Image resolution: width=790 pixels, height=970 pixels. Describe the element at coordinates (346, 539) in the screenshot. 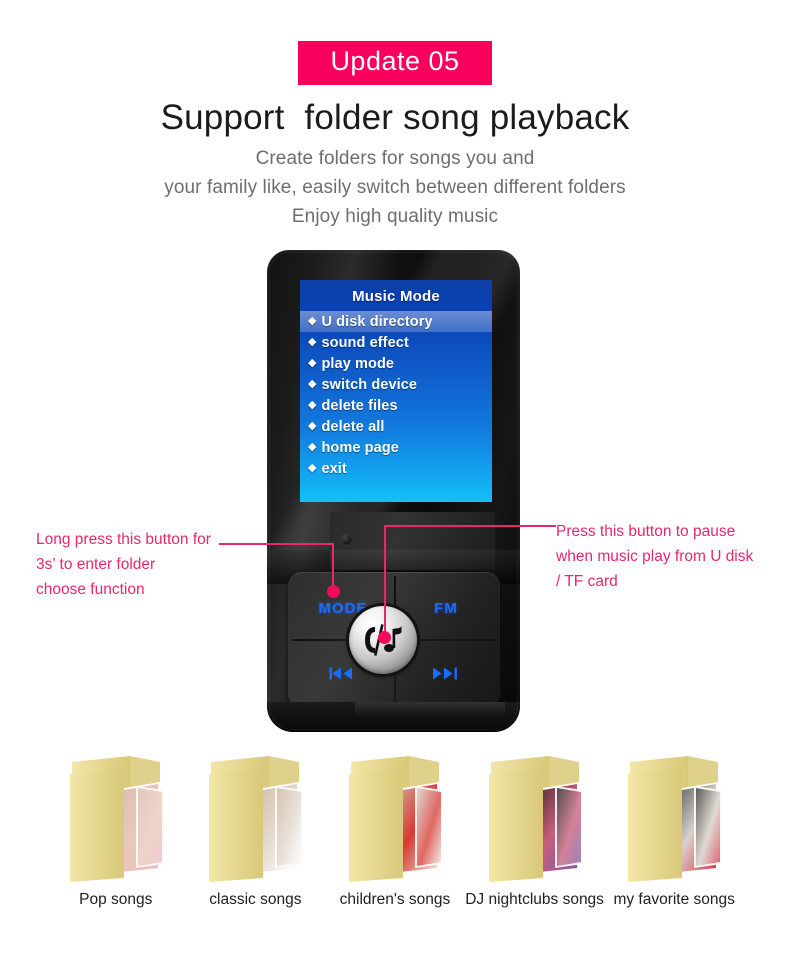

I see `microphone-icon` at that location.